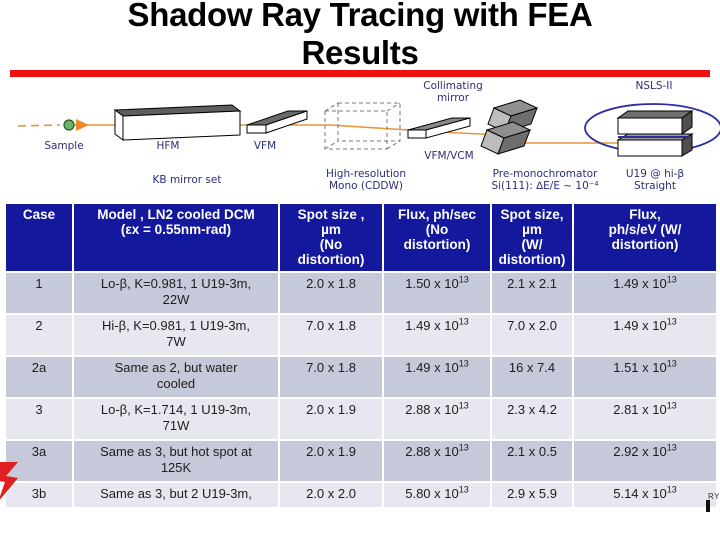 The height and width of the screenshot is (540, 720). Describe the element at coordinates (645, 237) in the screenshot. I see `column-header-flux-w-dist: Flux, ph/s/eV (W/ distortion)` at that location.